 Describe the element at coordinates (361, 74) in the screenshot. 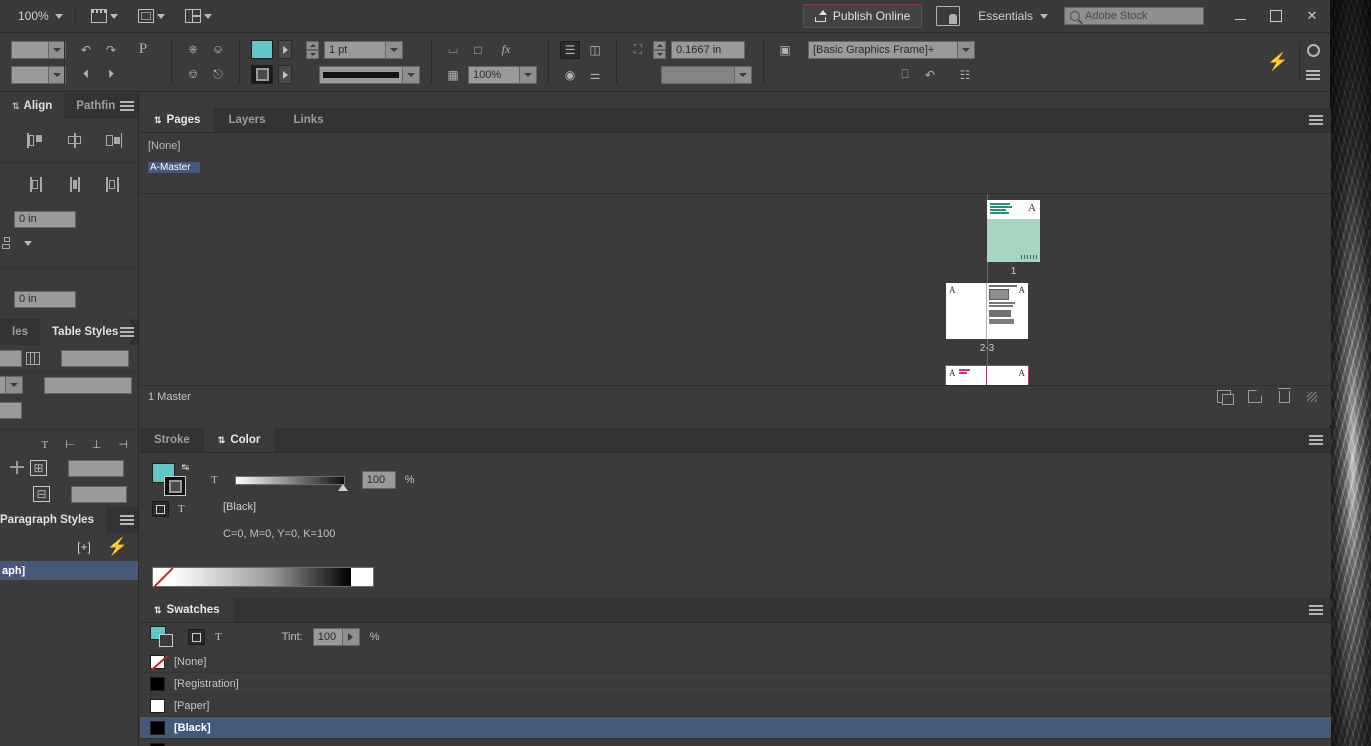

I see `stroke-type-preview` at that location.